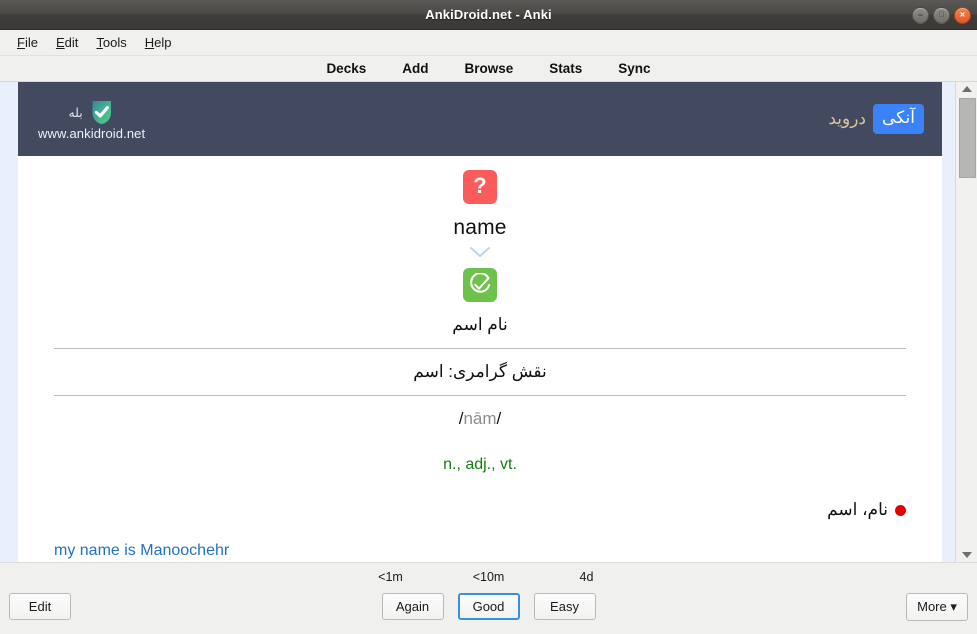 This screenshot has width=977, height=634. What do you see at coordinates (586, 577) in the screenshot?
I see `interval-easy: 4d` at bounding box center [586, 577].